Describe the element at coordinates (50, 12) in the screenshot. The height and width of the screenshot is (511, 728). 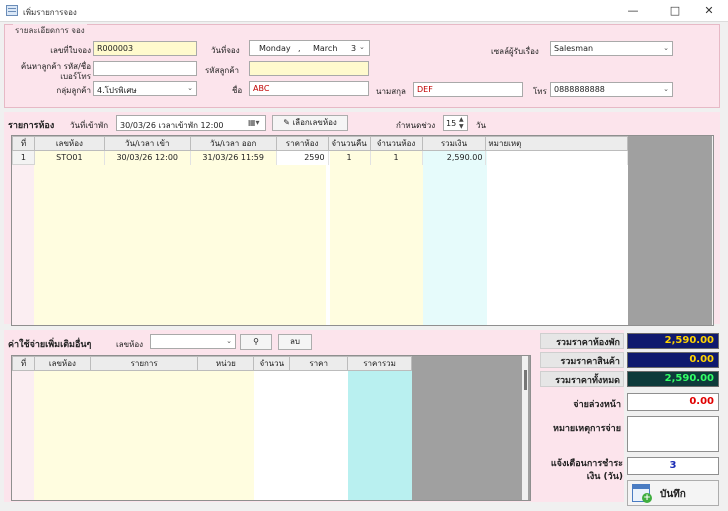
I see `window-title: เพิ่มรายการจอง` at that location.